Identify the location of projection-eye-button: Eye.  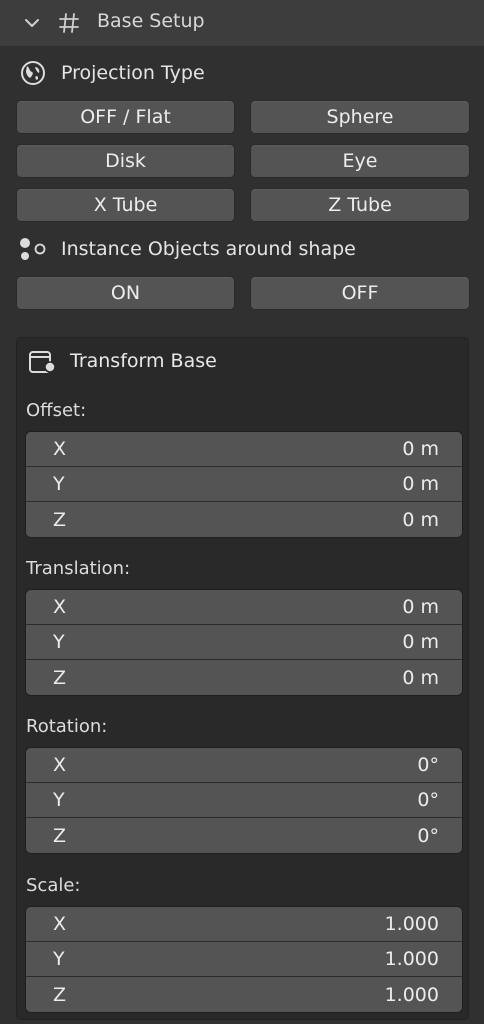
(360, 161).